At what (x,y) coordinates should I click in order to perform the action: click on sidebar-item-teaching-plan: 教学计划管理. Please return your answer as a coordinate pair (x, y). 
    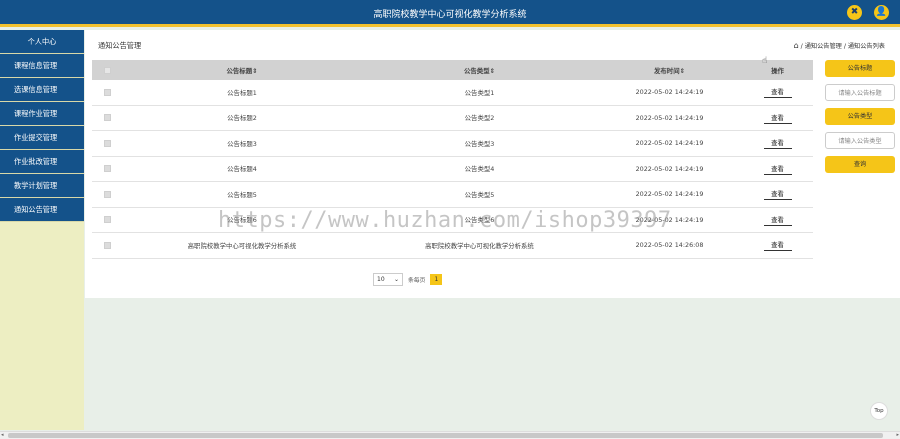
    Looking at the image, I should click on (42, 186).